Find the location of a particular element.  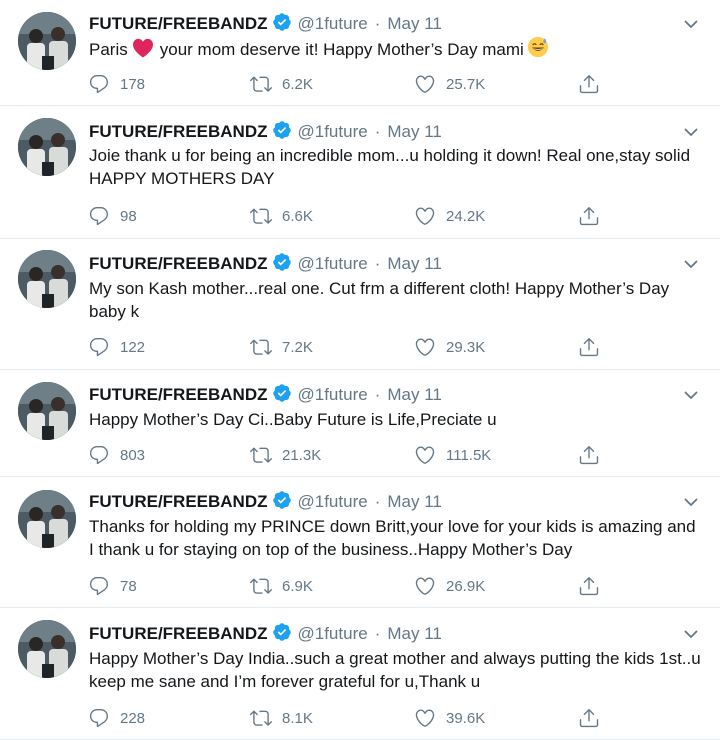

reply-button: 122 is located at coordinates (116, 347).